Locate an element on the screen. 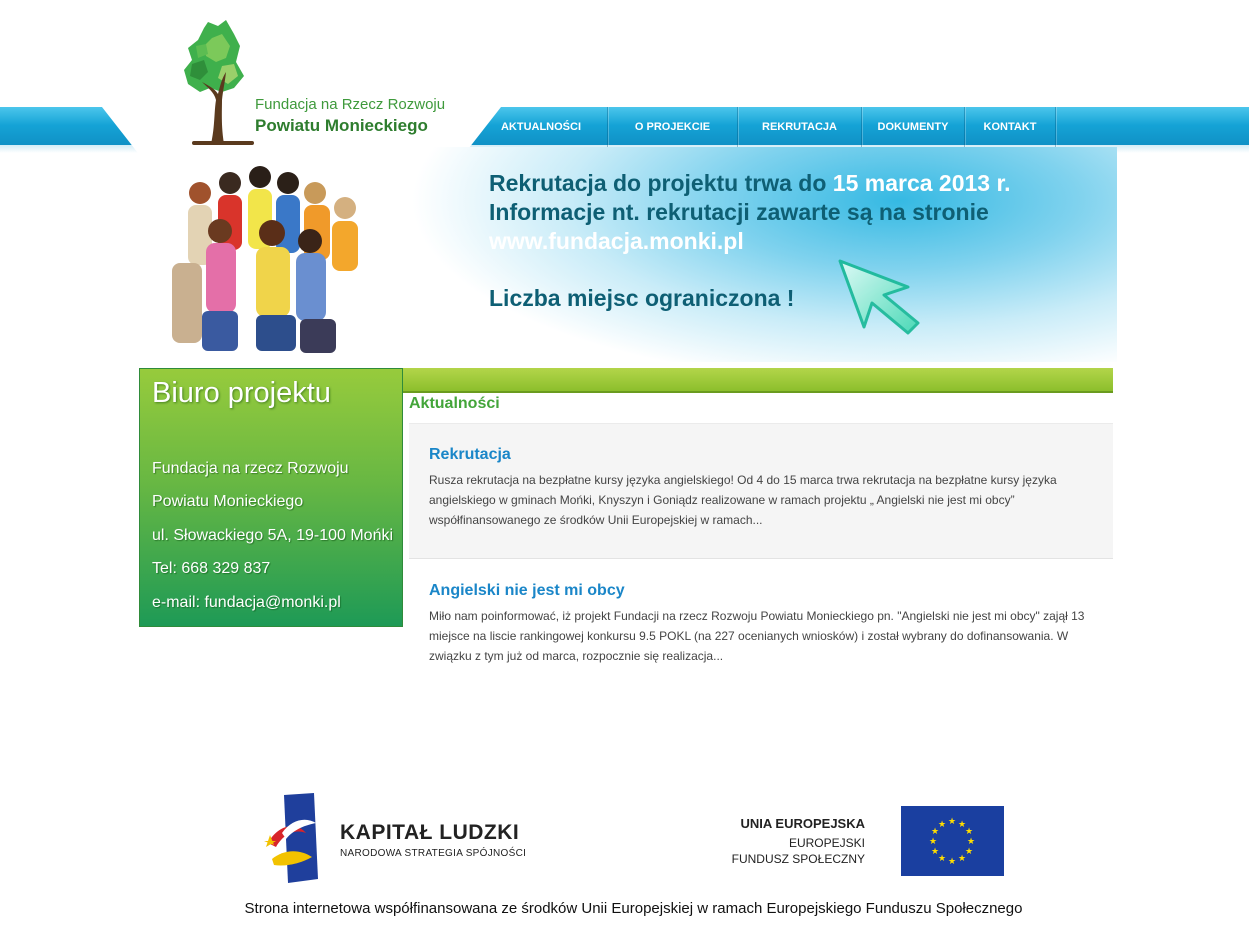 Image resolution: width=1249 pixels, height=935 pixels. kapital-ludzki-emblem-icon is located at coordinates (291, 838).